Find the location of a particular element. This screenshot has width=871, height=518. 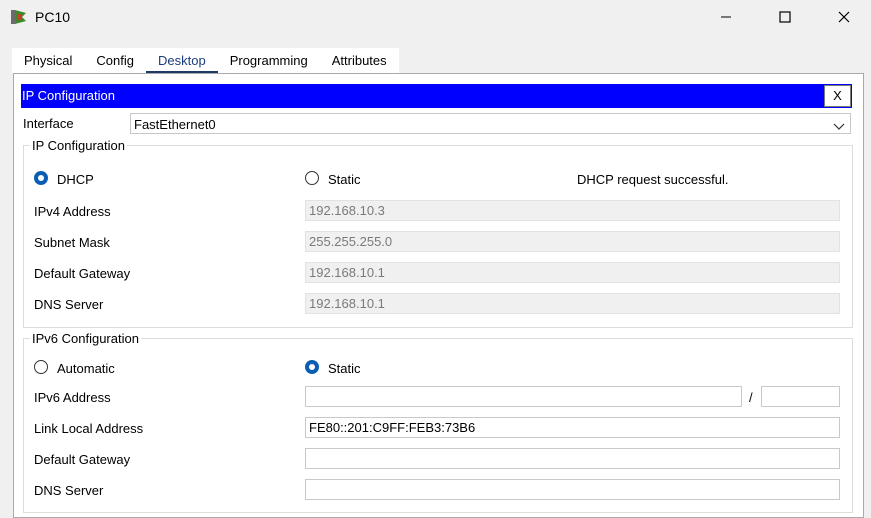

automatic-ipv6-label: Automatic is located at coordinates (86, 368).